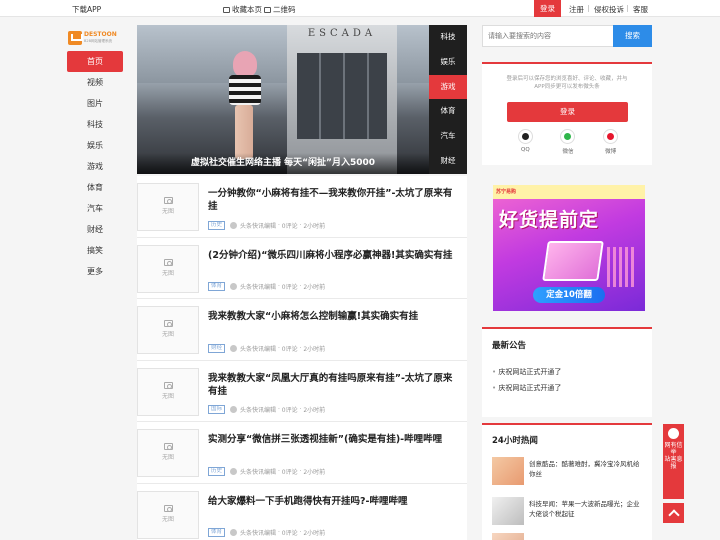 The image size is (720, 540). Describe the element at coordinates (283, 99) in the screenshot. I see `banner-photo: ESCADA 虚拟社交催生网络主播 每天“闲扯”月入5000` at that location.